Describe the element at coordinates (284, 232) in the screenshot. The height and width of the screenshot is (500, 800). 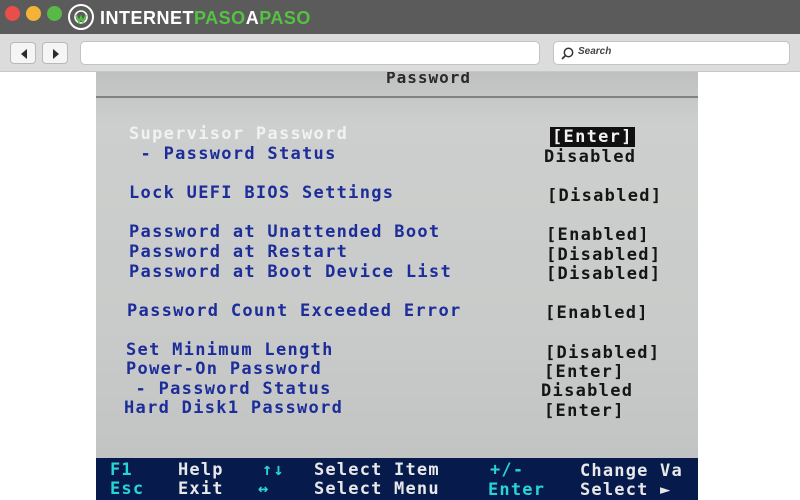
I see `bios-option-password-unattended-boot: Password at Unattended Boot` at that location.